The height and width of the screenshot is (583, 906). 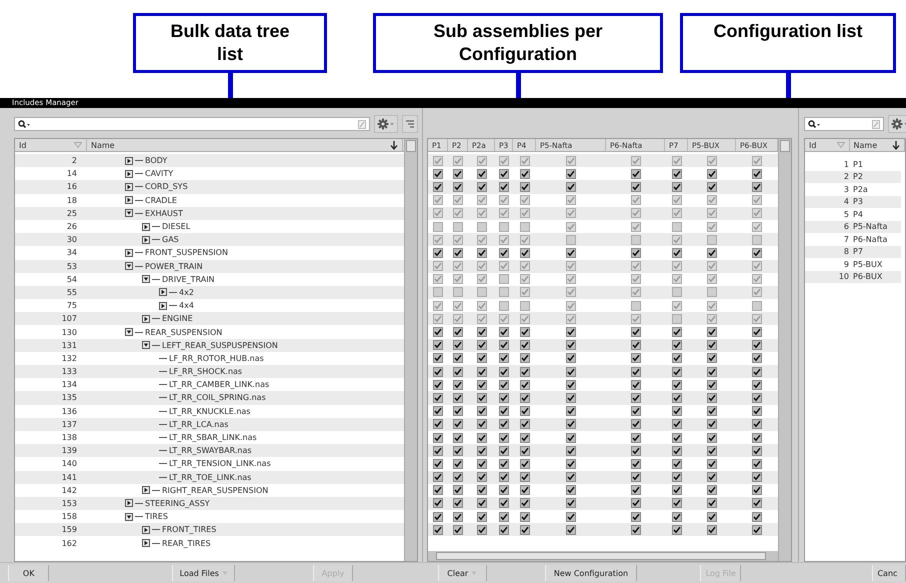 I want to click on tree-item-label: TIRES, so click(x=156, y=517).